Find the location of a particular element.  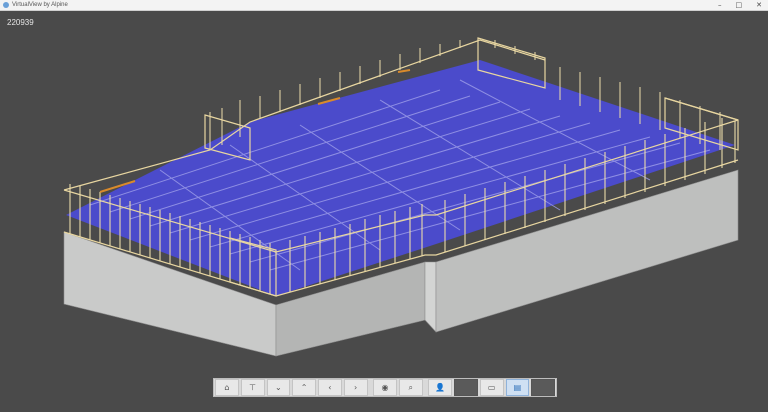

layers-button: ▤ is located at coordinates (517, 387).